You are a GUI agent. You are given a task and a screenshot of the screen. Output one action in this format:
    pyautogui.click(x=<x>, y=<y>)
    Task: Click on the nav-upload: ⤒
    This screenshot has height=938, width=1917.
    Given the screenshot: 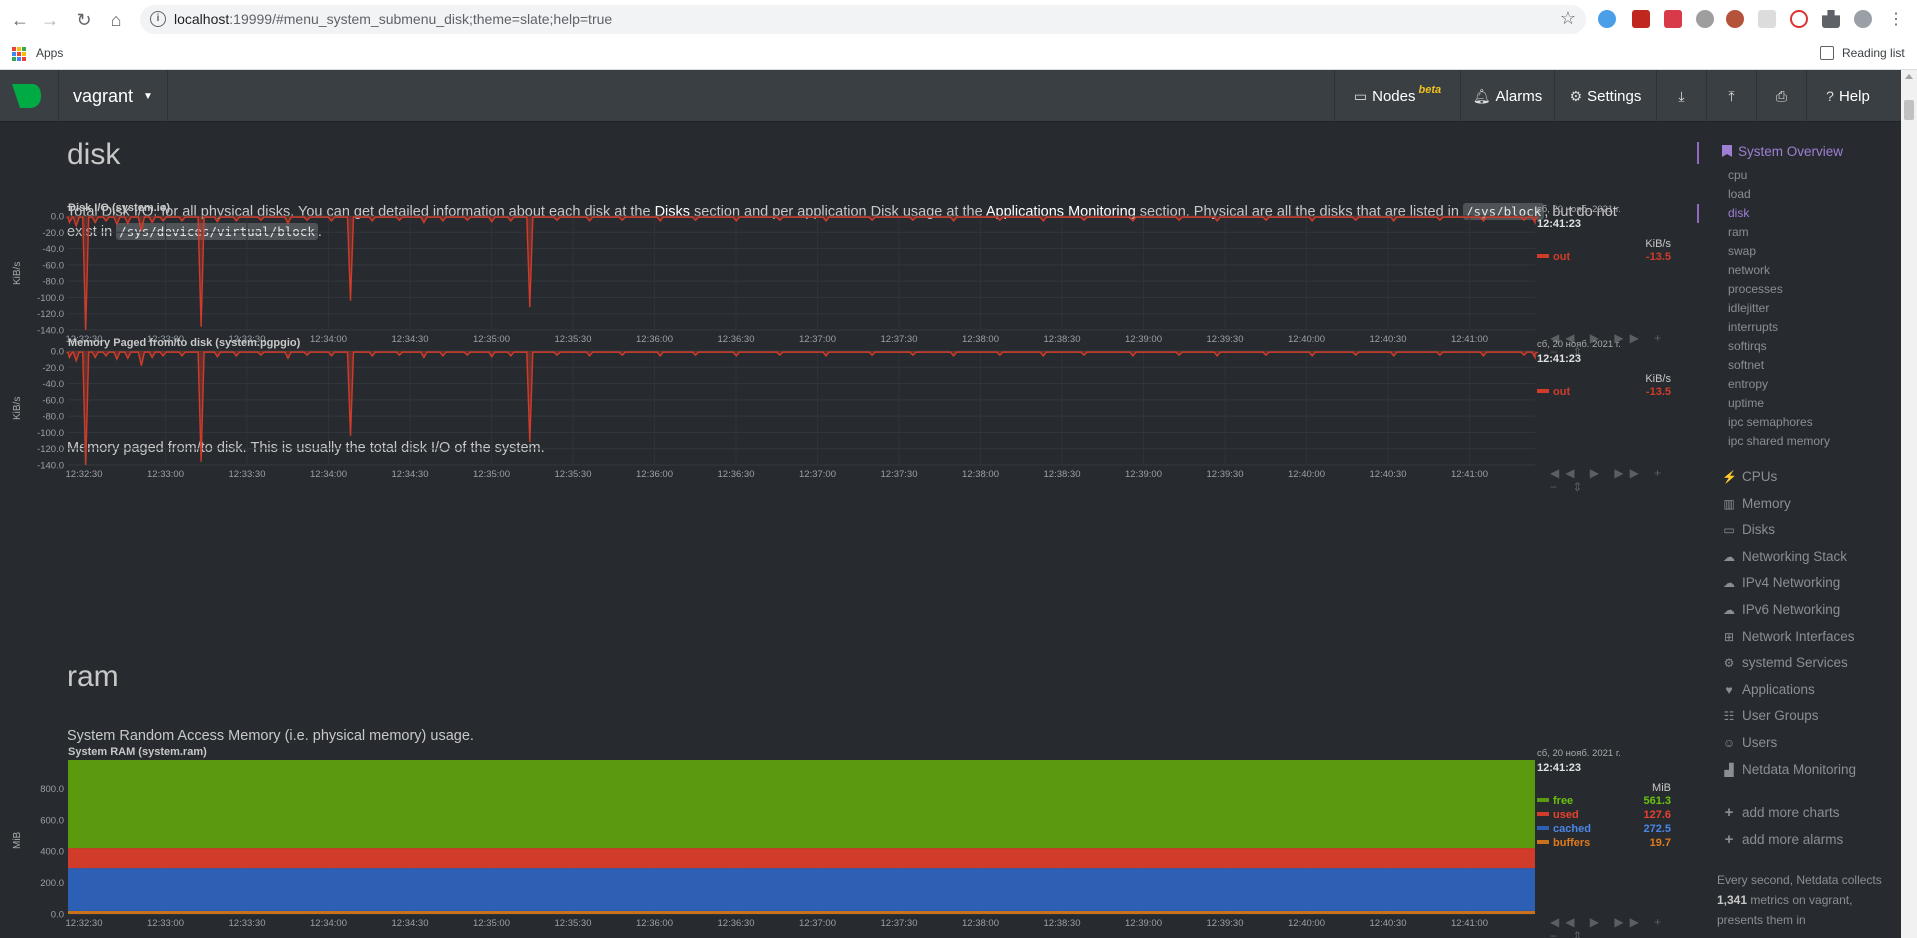 What is the action you would take?
    pyautogui.click(x=1731, y=96)
    